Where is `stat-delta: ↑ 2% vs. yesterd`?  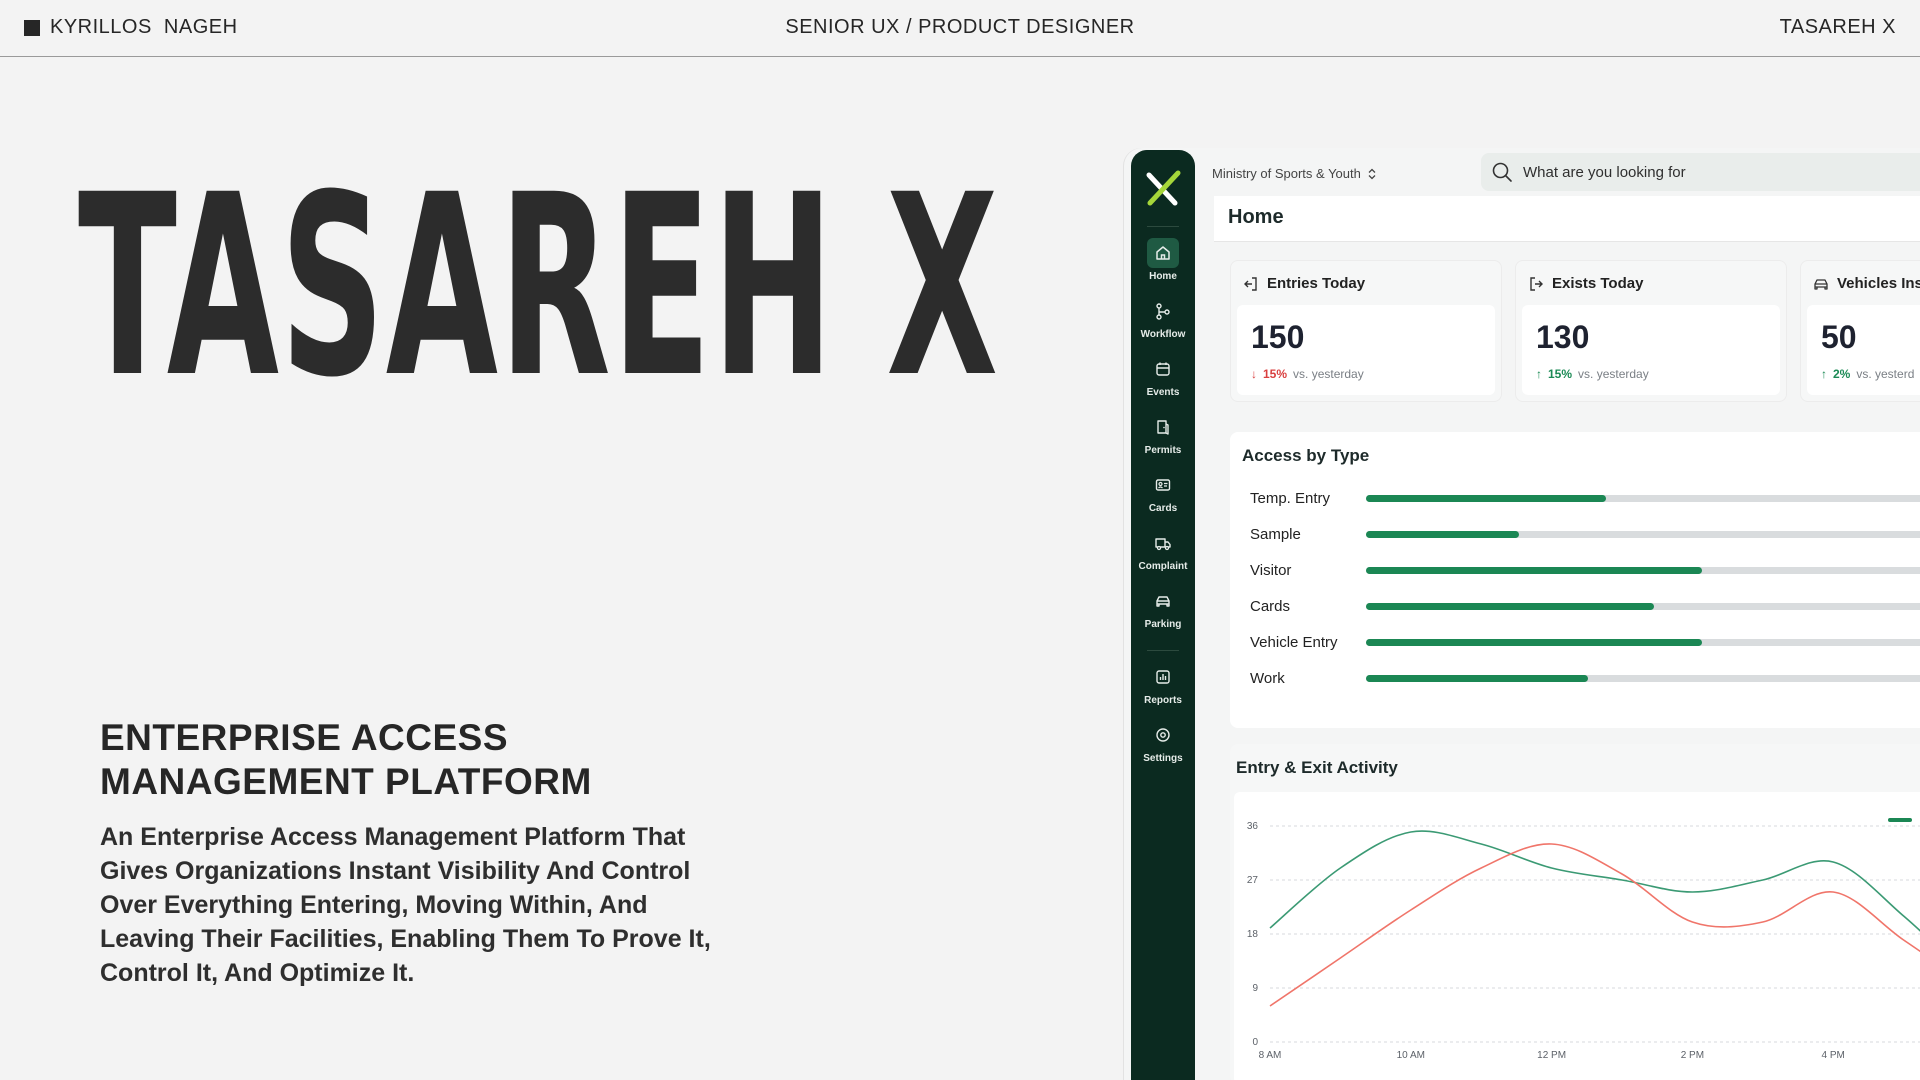 stat-delta: ↑ 2% vs. yesterd is located at coordinates (1867, 374).